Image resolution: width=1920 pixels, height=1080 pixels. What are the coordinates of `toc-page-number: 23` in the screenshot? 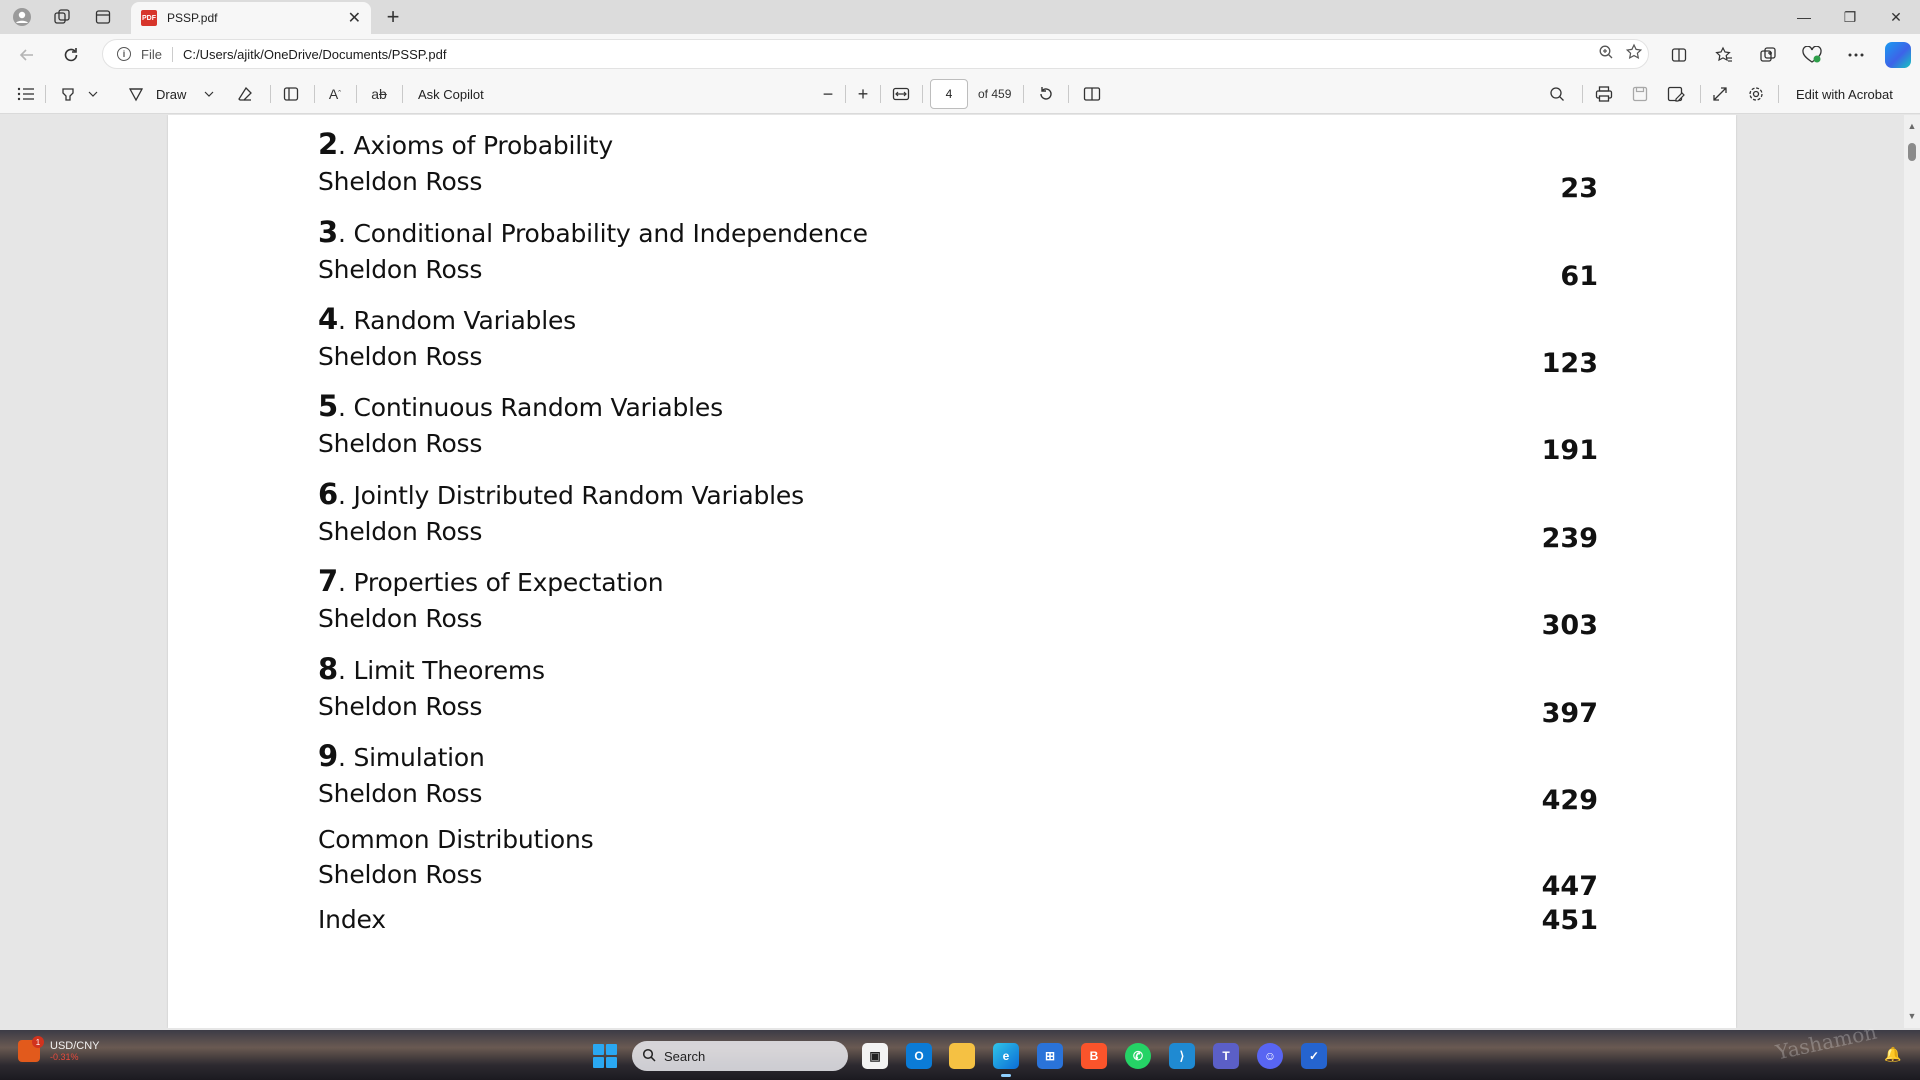 It's located at (1579, 188).